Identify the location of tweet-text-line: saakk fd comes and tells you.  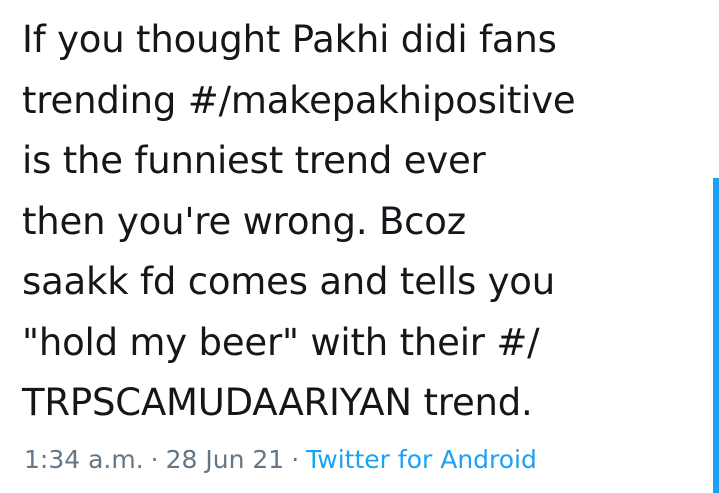
(288, 281).